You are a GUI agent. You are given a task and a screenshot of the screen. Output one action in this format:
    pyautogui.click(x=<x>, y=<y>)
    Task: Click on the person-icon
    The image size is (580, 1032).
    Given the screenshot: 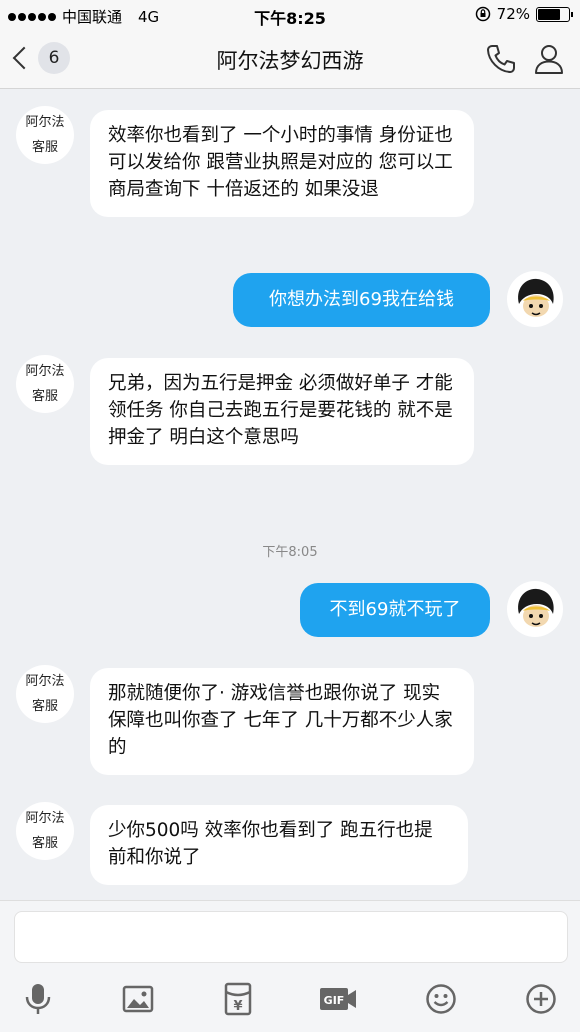 What is the action you would take?
    pyautogui.click(x=549, y=59)
    